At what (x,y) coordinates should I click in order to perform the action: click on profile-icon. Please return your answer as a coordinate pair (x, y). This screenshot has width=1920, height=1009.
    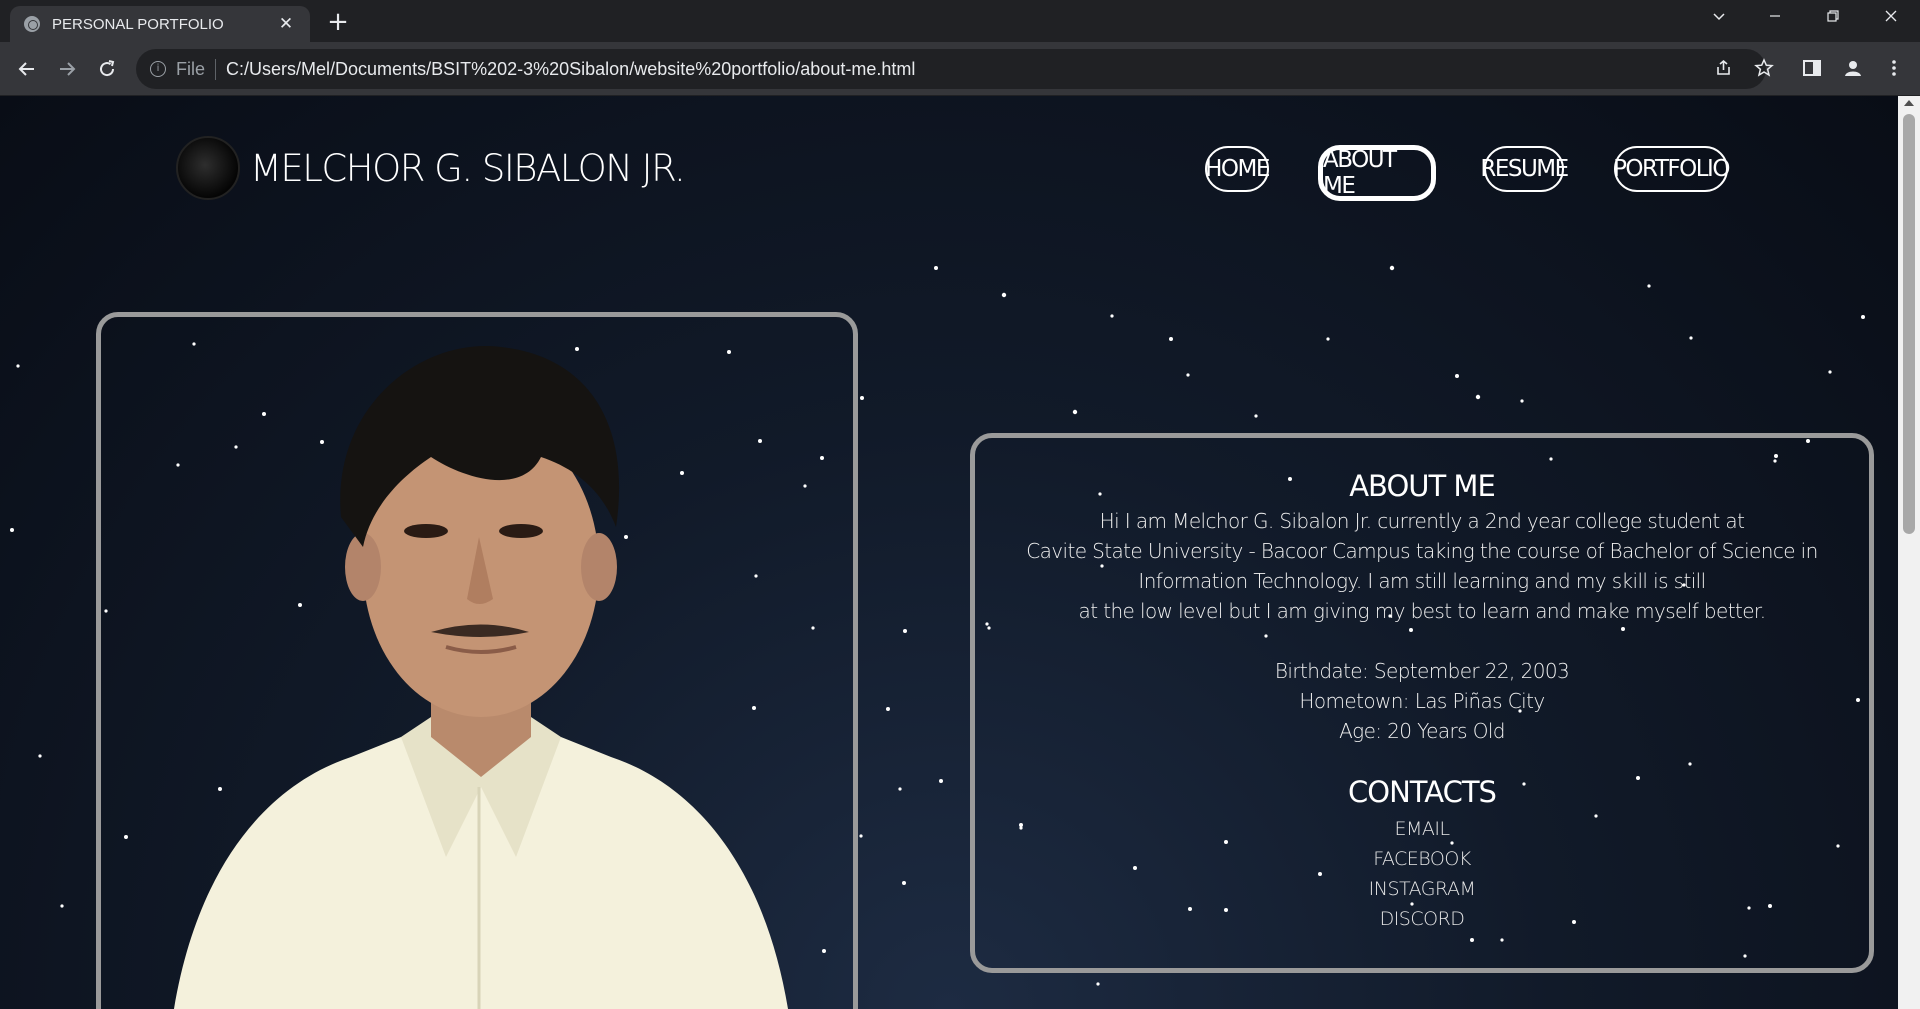
    Looking at the image, I should click on (1853, 70).